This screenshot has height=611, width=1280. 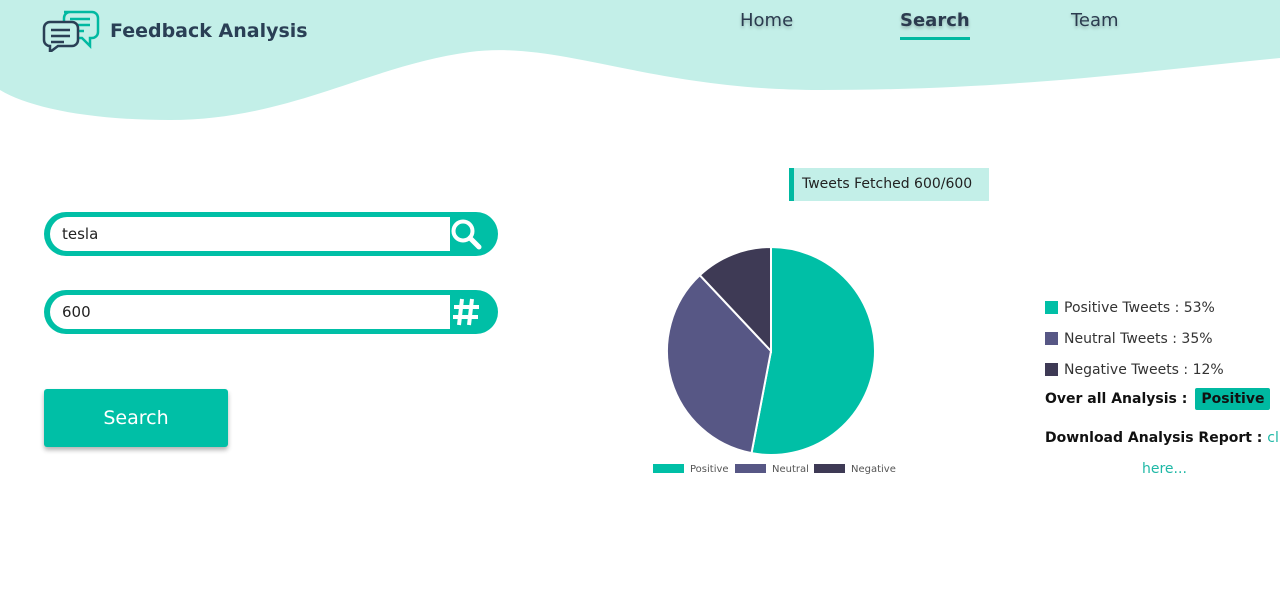 What do you see at coordinates (71, 31) in the screenshot?
I see `chat-bubbles-icon` at bounding box center [71, 31].